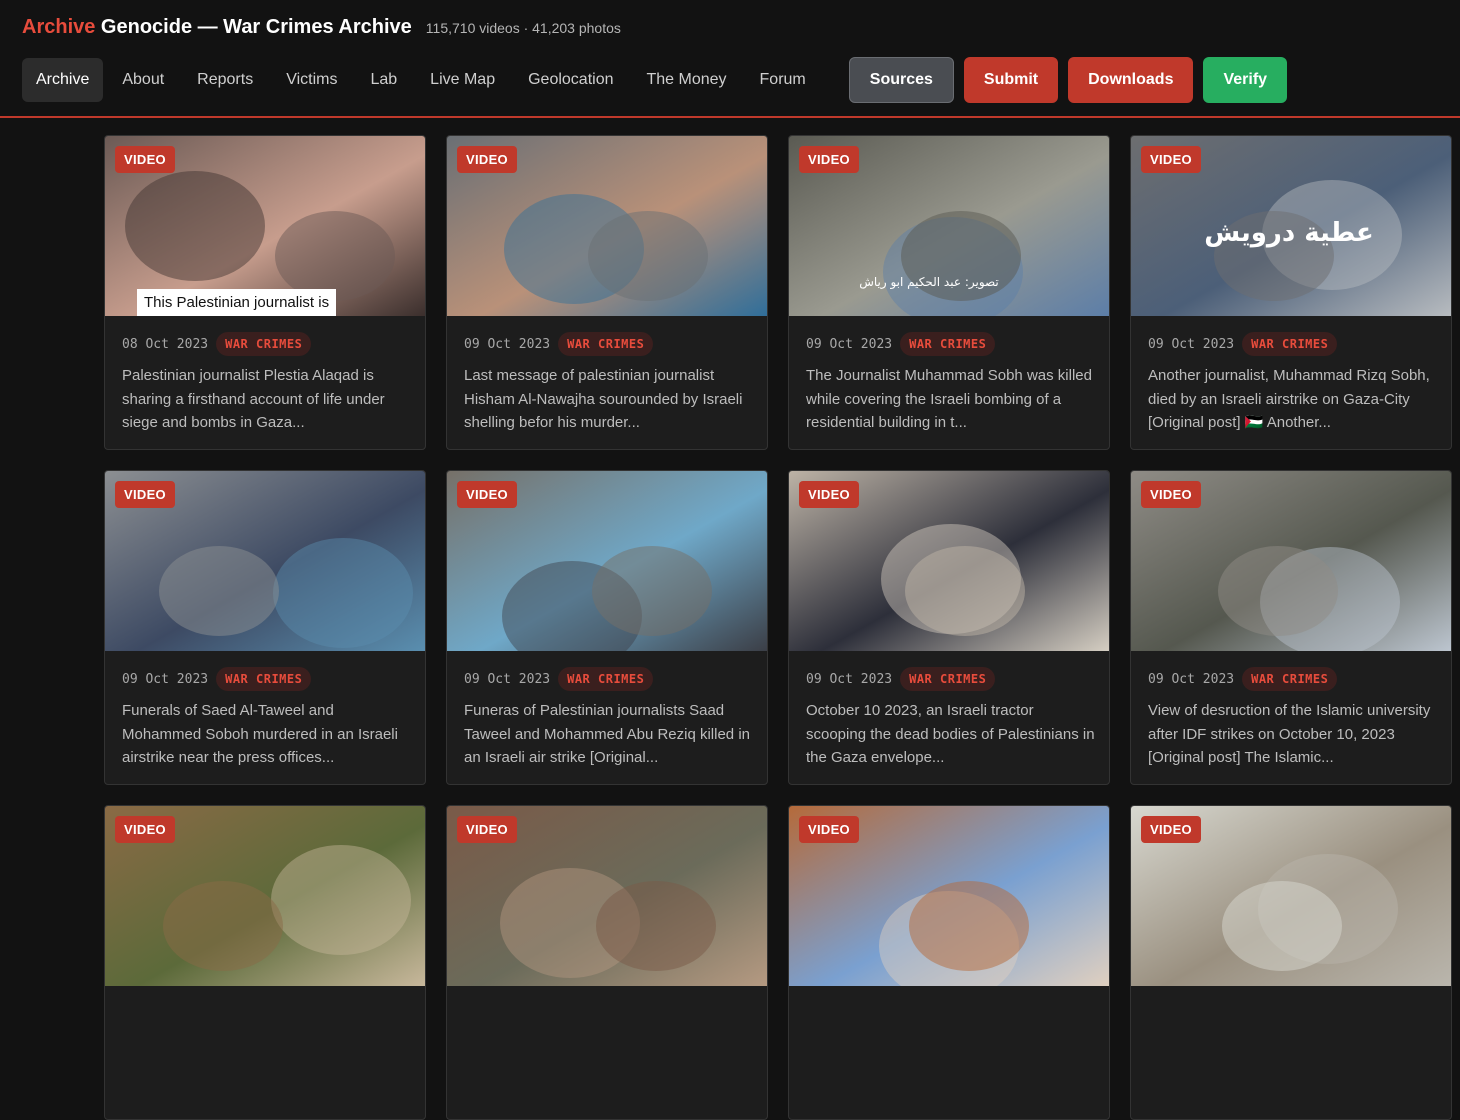 The image size is (1460, 1120). What do you see at coordinates (901, 80) in the screenshot?
I see `sources-button: Sources` at bounding box center [901, 80].